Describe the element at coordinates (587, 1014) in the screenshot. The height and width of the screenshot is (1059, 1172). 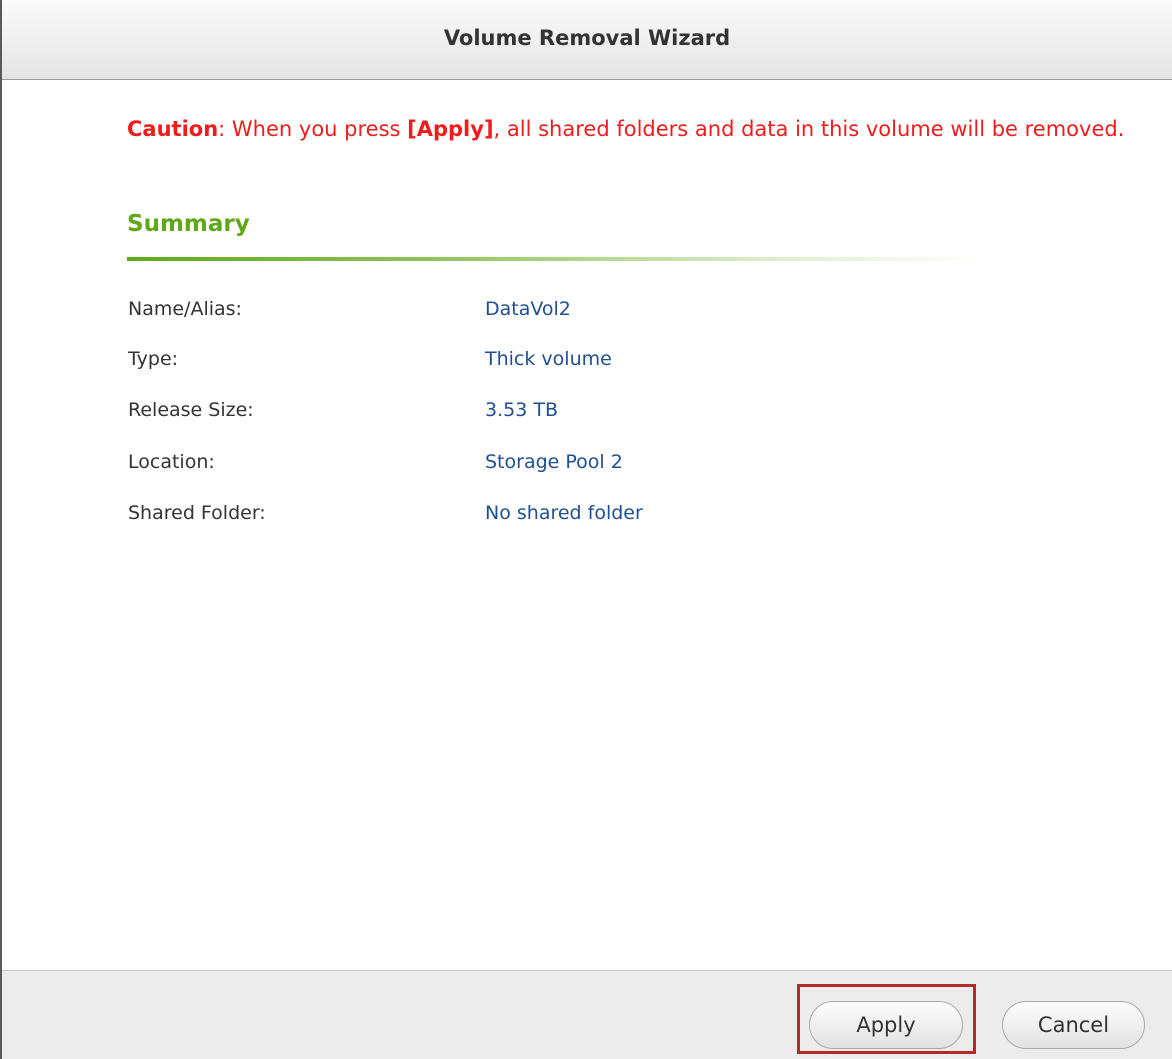
I see `dialog-footer` at that location.